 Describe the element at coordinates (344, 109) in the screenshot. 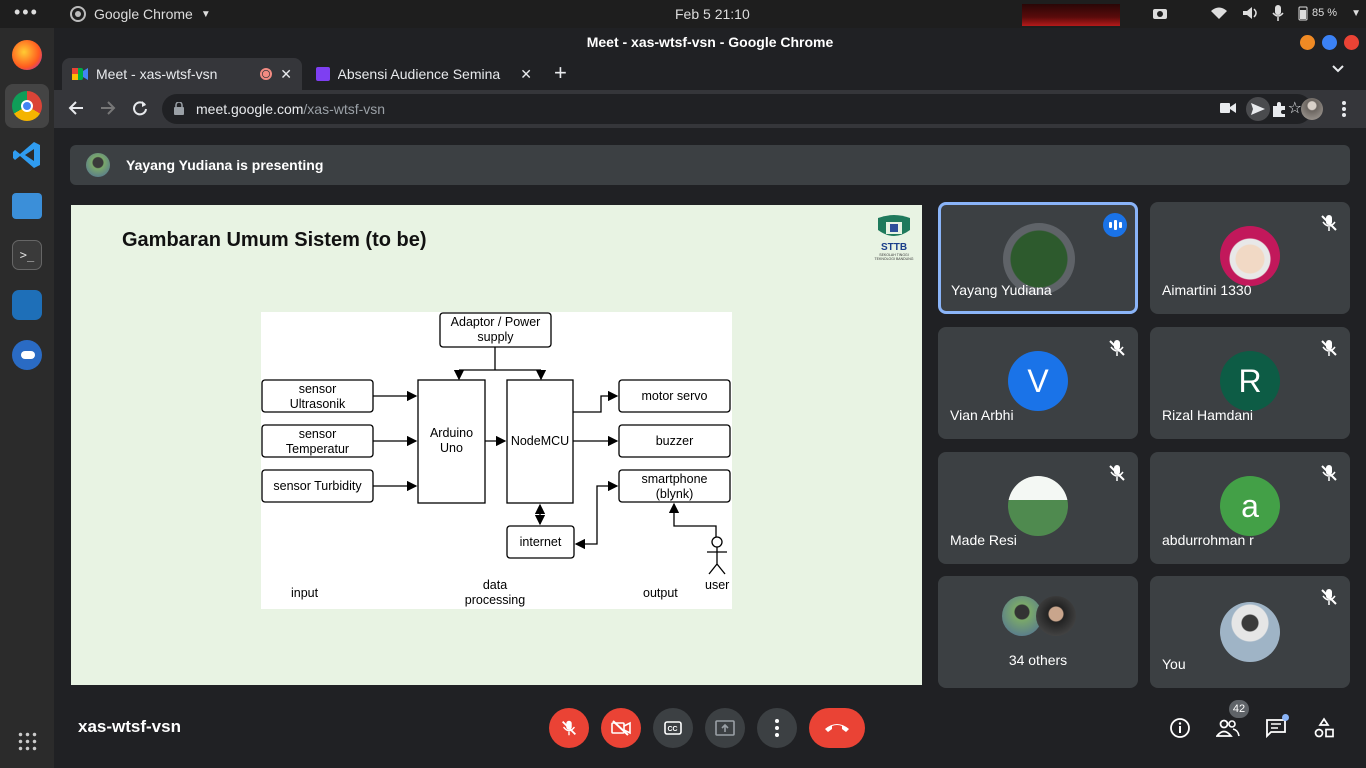

I see `url-path: /xas-wtsf-vsn` at that location.